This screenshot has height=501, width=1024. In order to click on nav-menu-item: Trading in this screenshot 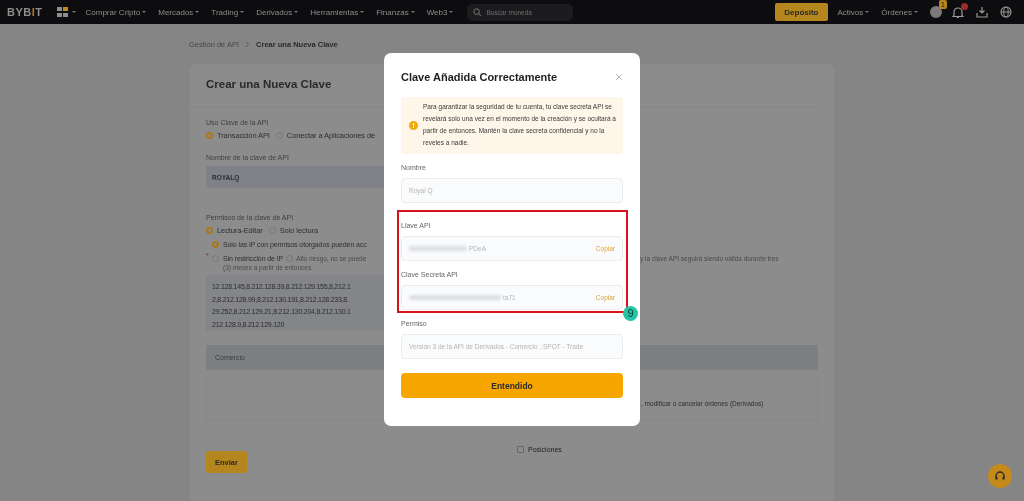, I will do `click(228, 12)`.